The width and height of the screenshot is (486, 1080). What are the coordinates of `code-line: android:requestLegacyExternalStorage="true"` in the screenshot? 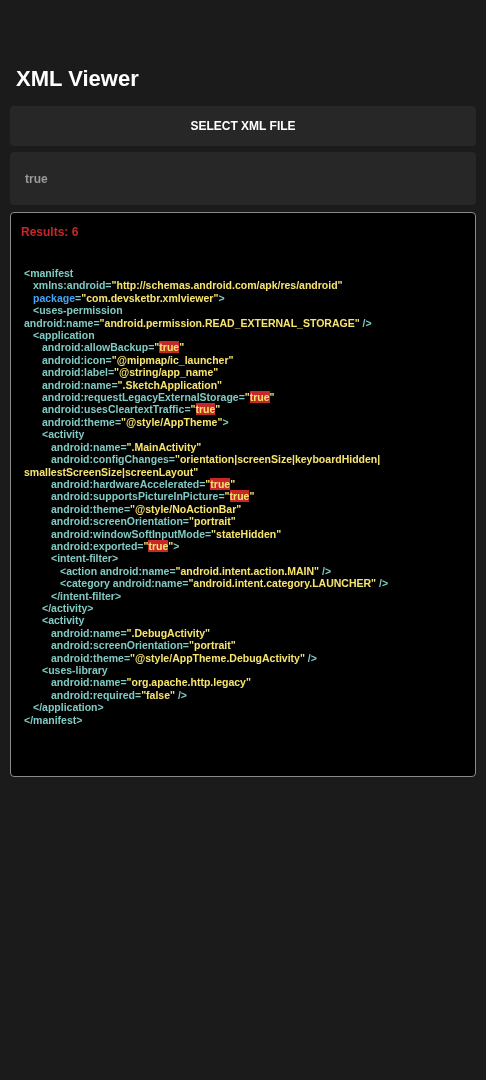 It's located at (158, 397).